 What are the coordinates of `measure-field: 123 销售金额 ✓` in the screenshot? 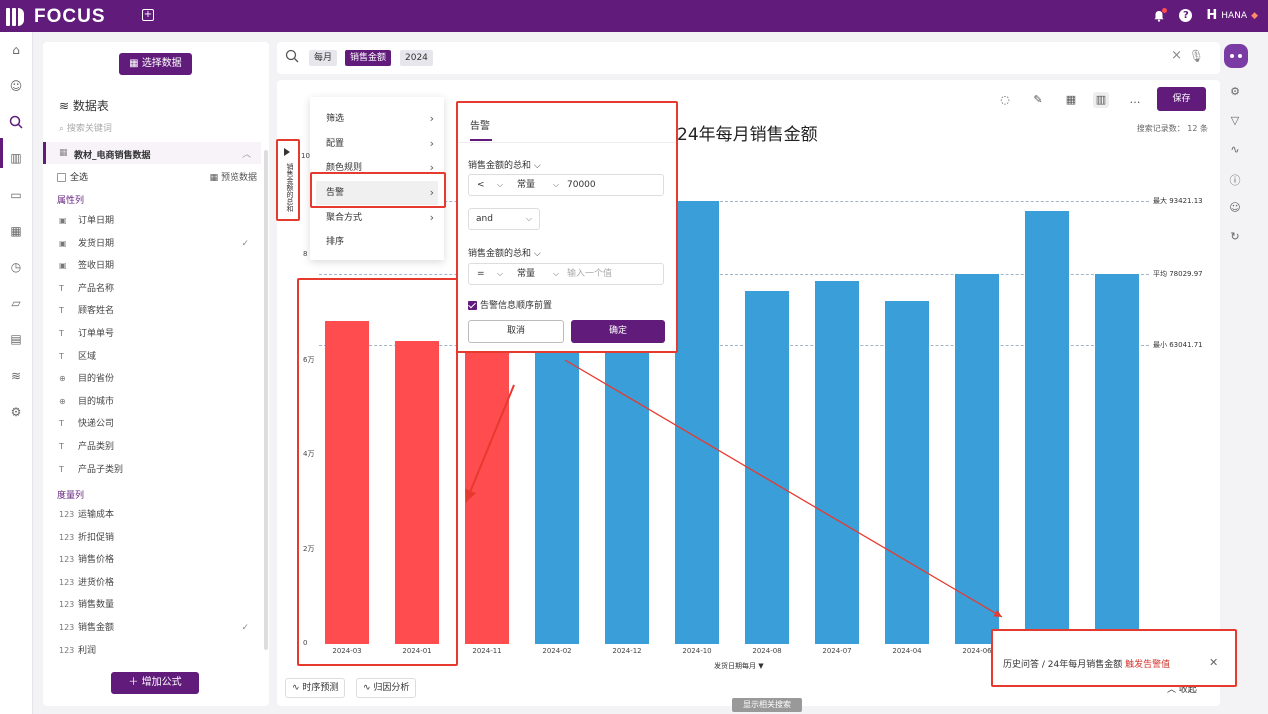 It's located at (157, 628).